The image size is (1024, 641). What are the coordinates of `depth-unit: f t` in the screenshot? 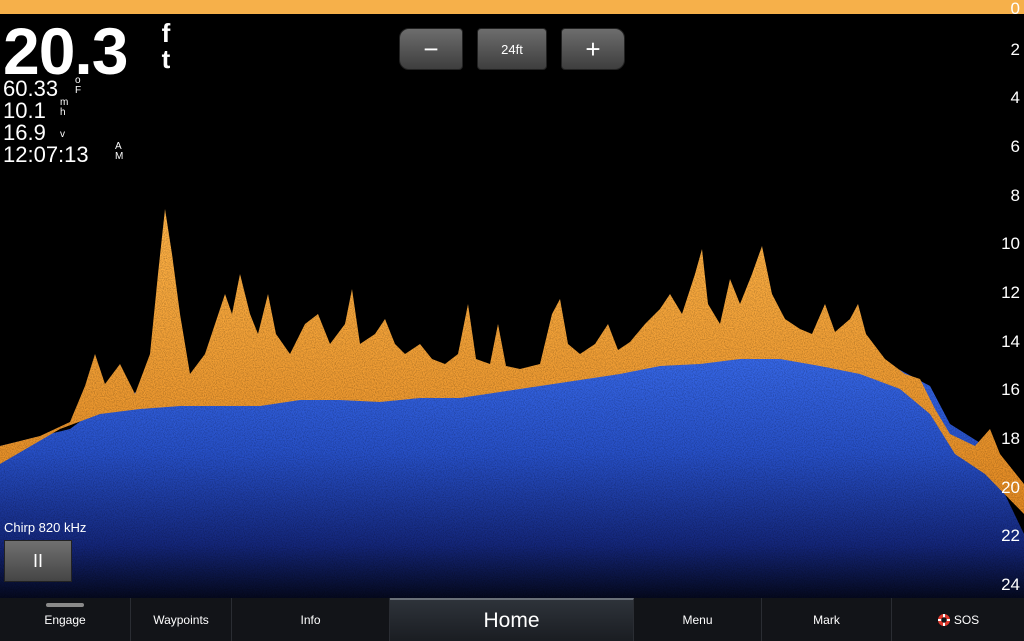 It's located at (166, 46).